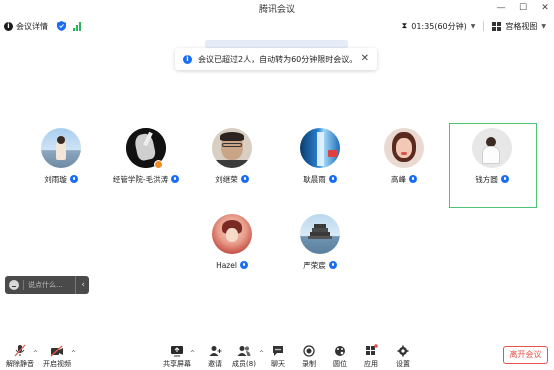 The image size is (554, 370). I want to click on participant-tile: 严荣宸, so click(320, 242).